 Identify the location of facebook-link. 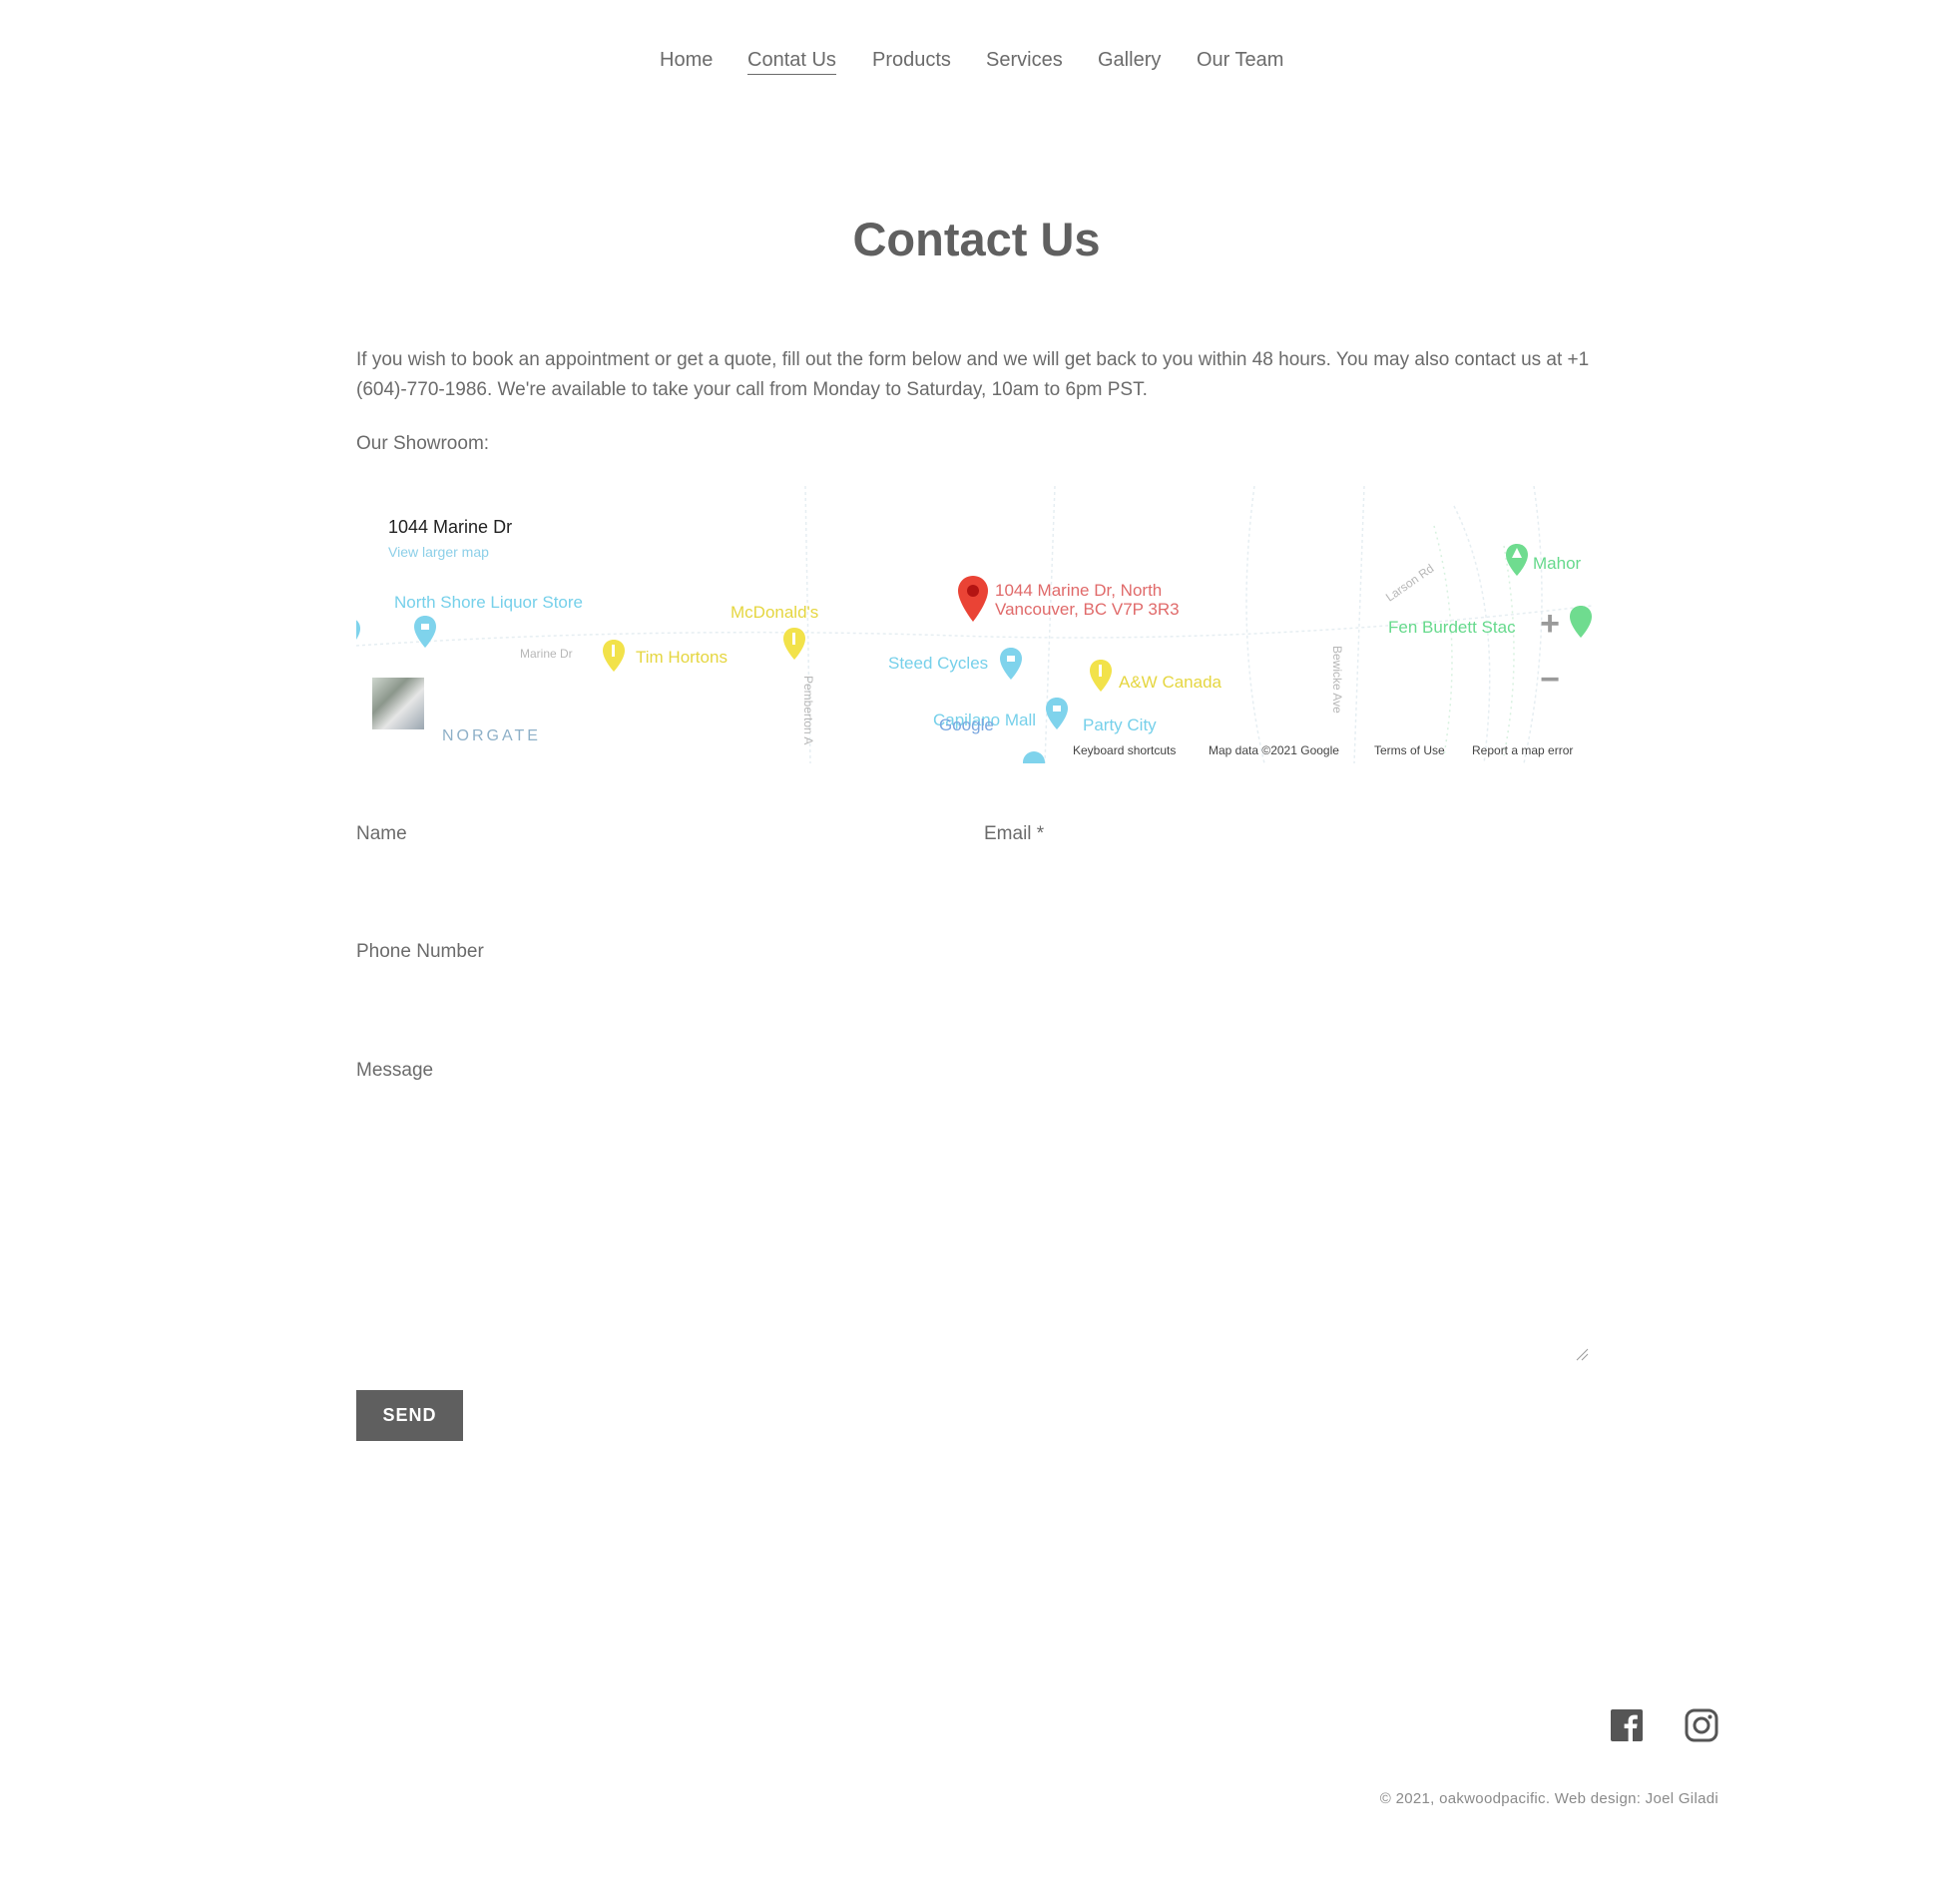
(1627, 1725).